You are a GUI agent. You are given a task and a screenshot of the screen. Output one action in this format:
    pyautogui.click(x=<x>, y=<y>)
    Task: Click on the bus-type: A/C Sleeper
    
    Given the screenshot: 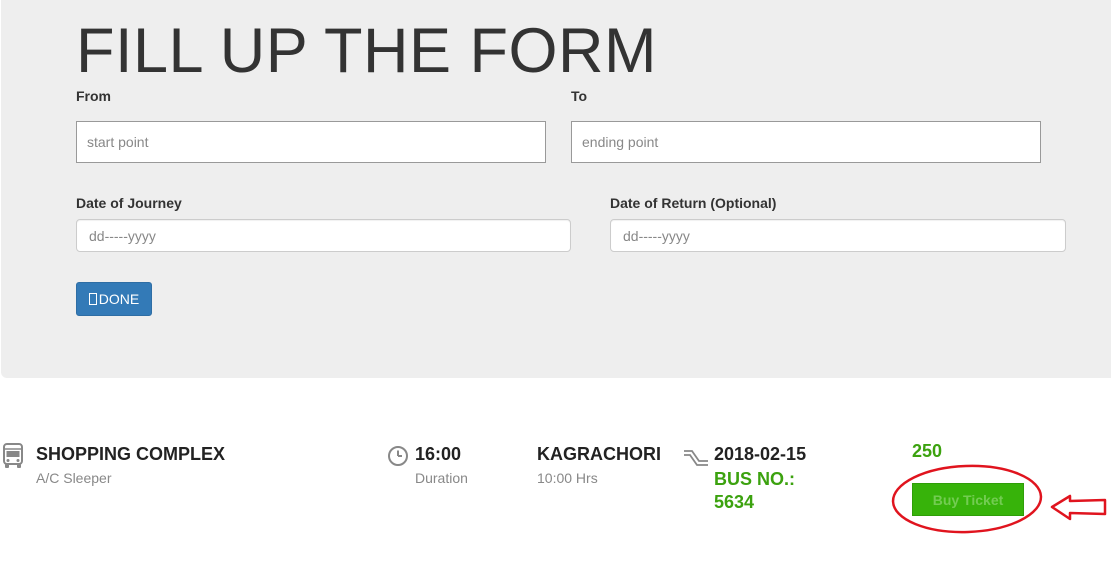 What is the action you would take?
    pyautogui.click(x=74, y=478)
    